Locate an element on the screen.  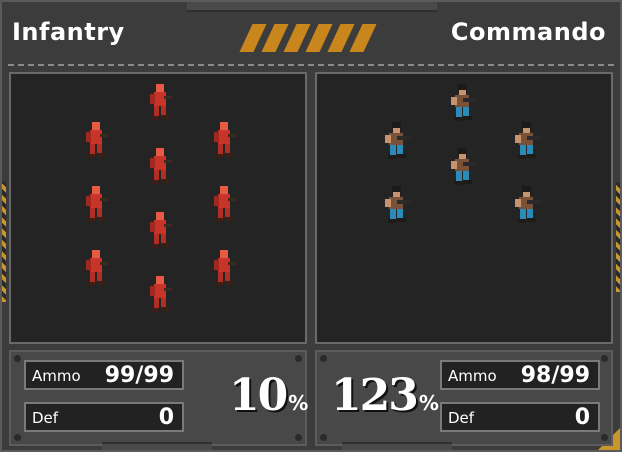
attacker-def-row: Def 0 is located at coordinates (104, 417).